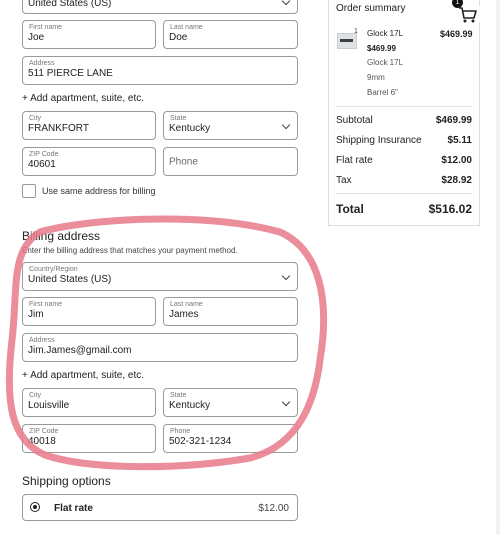 The width and height of the screenshot is (500, 535). I want to click on shipping-zip-field: ZIP Code 40601, so click(89, 161).